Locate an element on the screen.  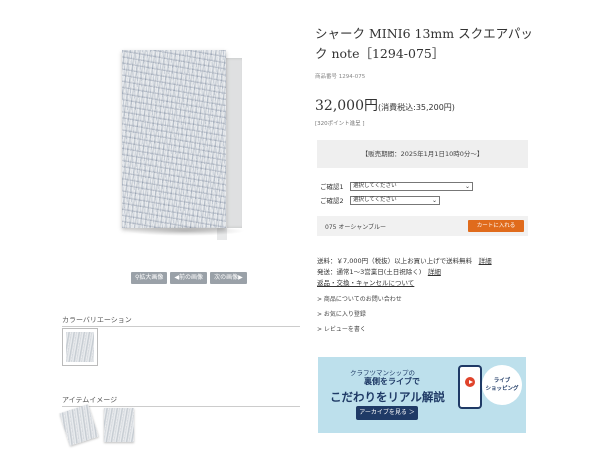
phone-icon is located at coordinates (470, 387).